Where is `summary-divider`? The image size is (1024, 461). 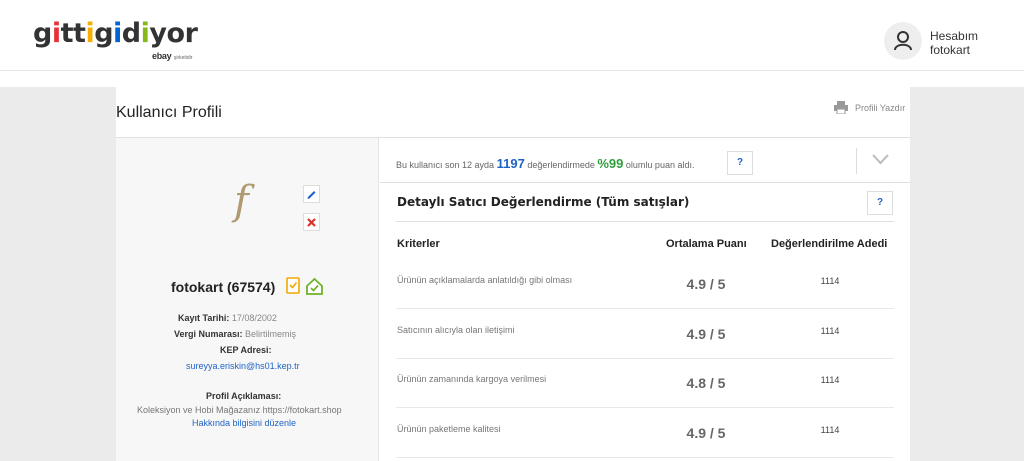 summary-divider is located at coordinates (645, 182).